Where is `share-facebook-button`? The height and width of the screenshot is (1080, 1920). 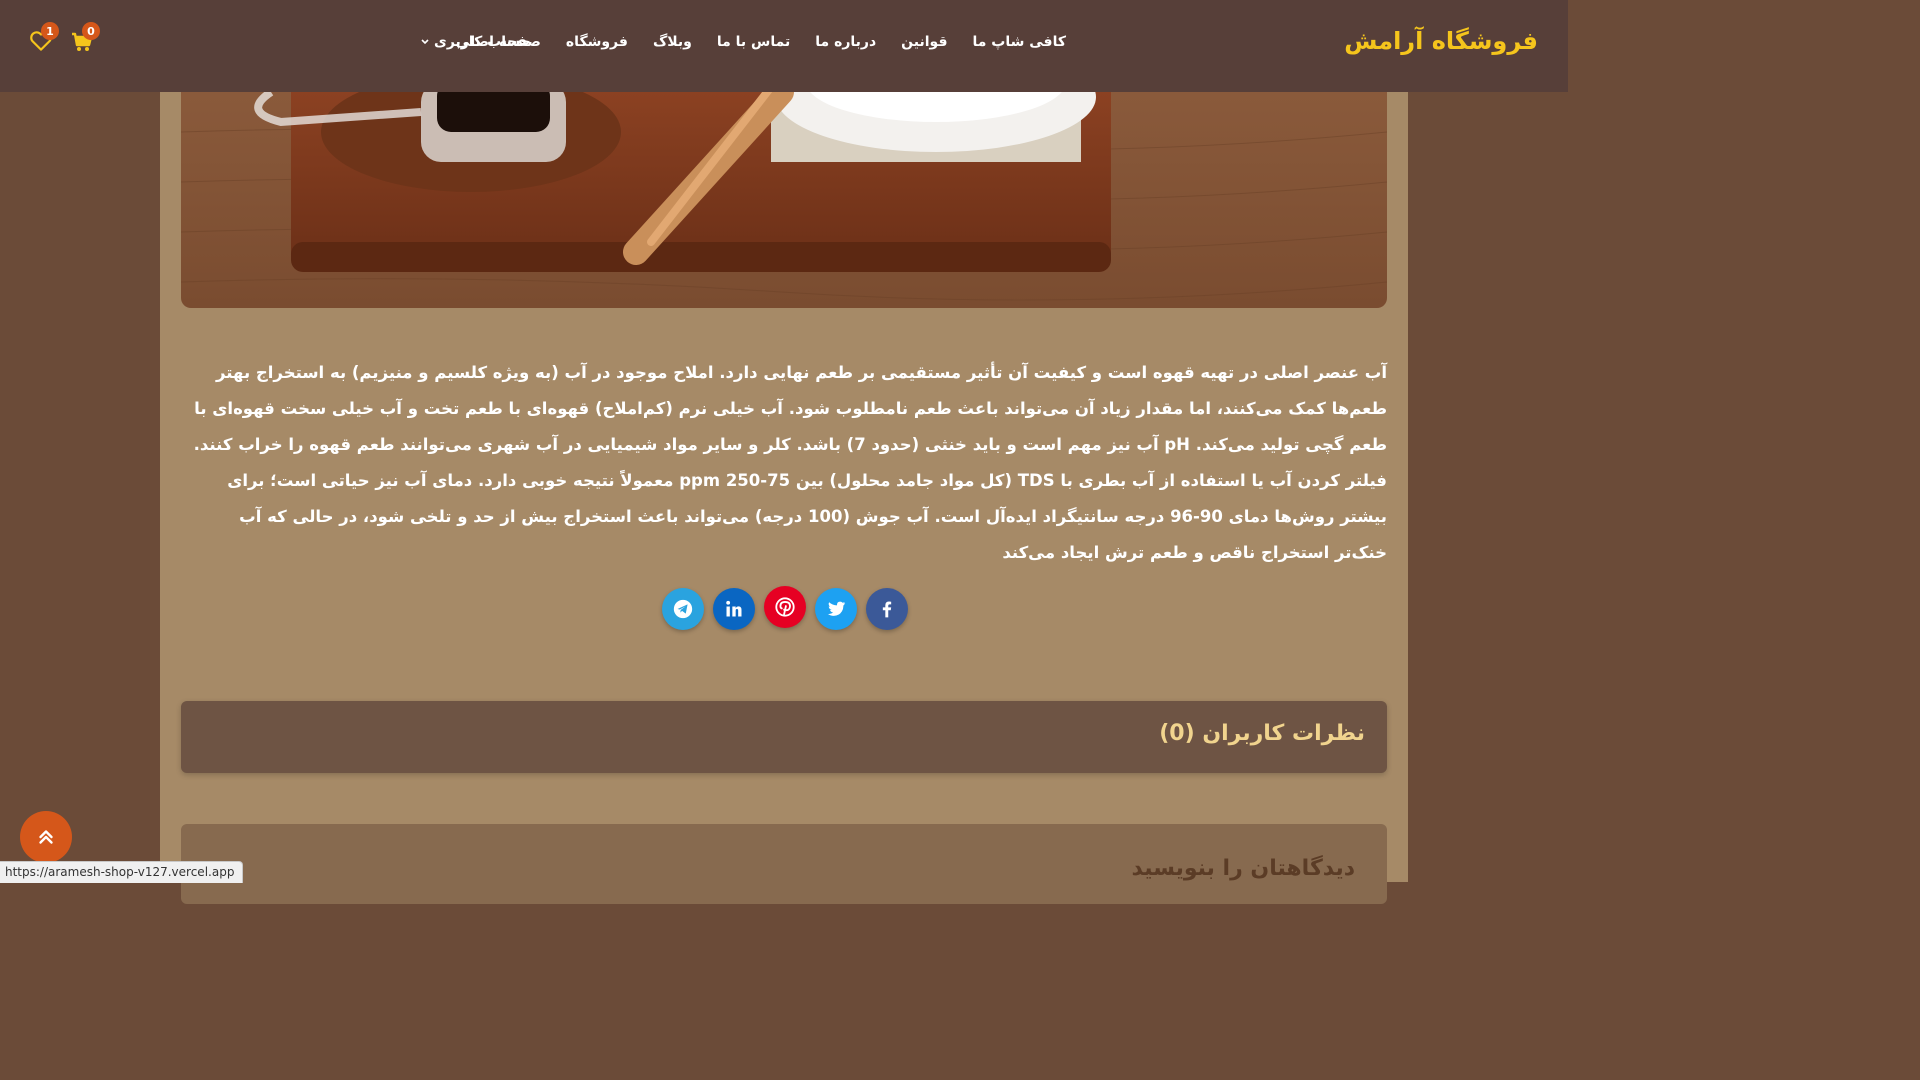 share-facebook-button is located at coordinates (887, 609).